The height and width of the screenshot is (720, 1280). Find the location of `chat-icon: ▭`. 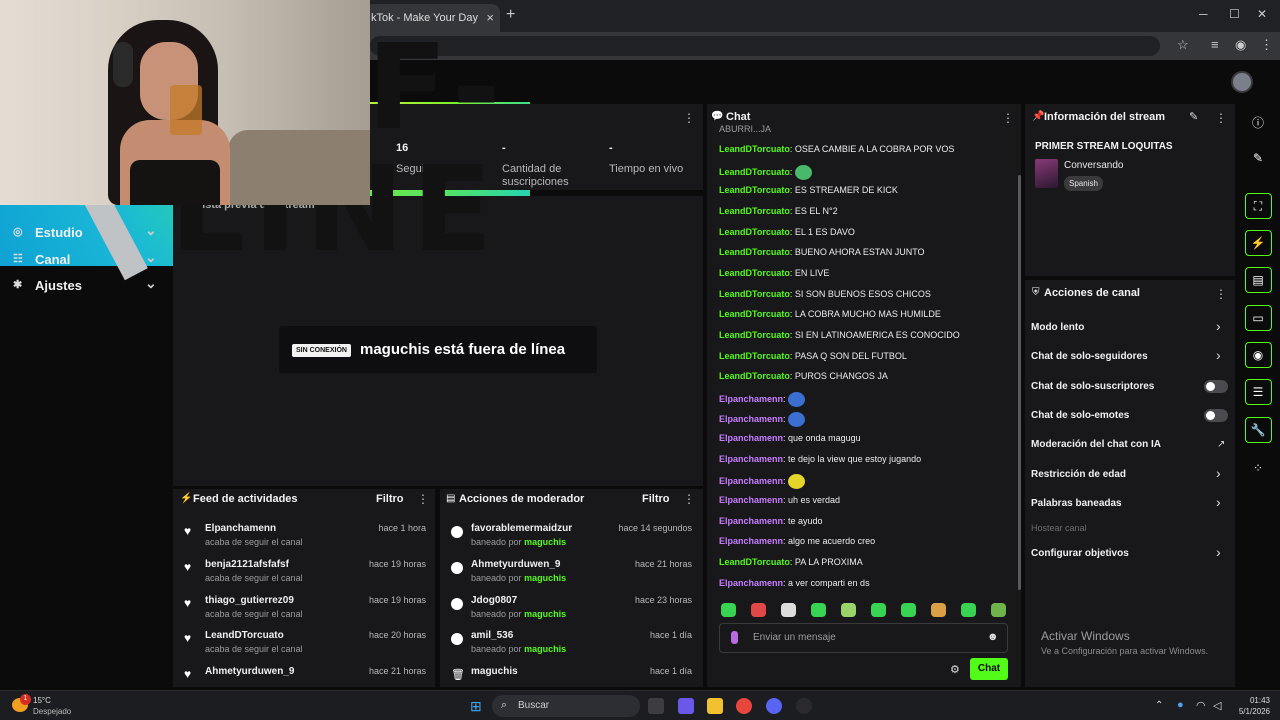

chat-icon: ▭ is located at coordinates (1258, 318).